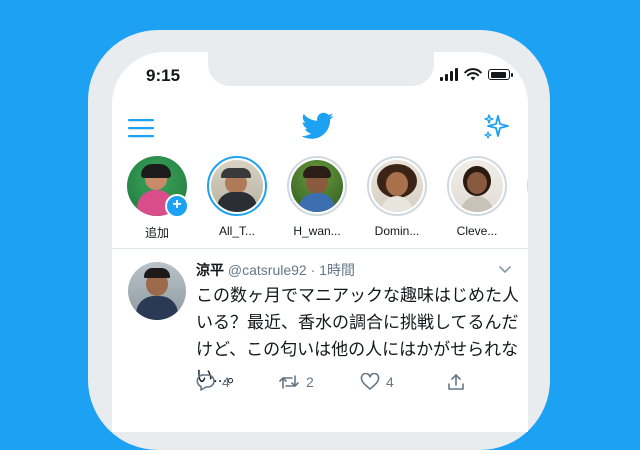 Image resolution: width=640 pixels, height=450 pixels. Describe the element at coordinates (226, 382) in the screenshot. I see `reply-count: 4` at that location.